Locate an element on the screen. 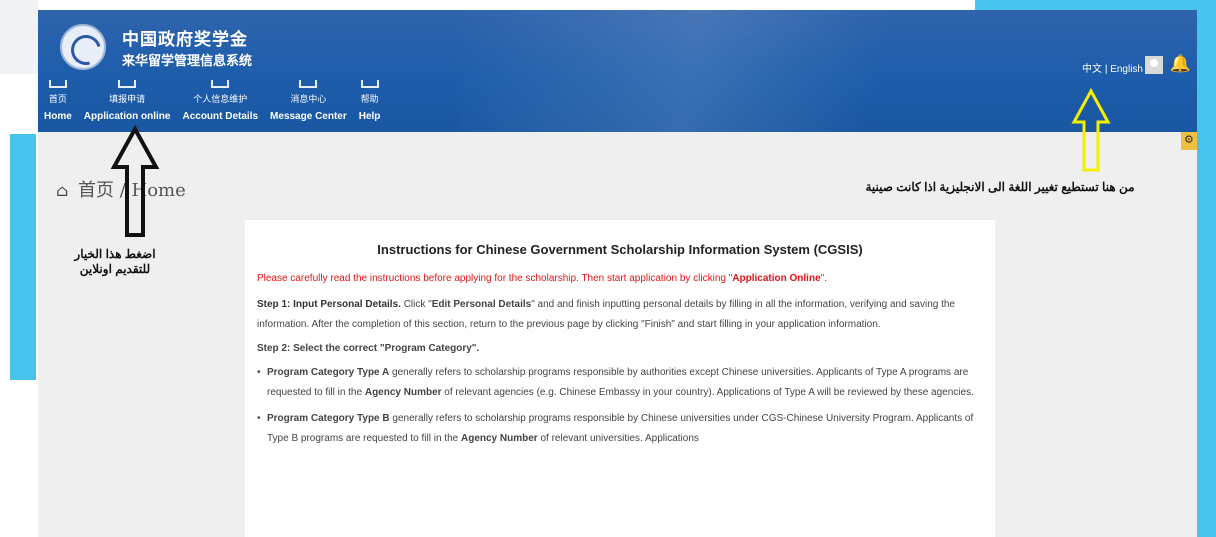  gear-icon: ⚙ is located at coordinates (1189, 140).